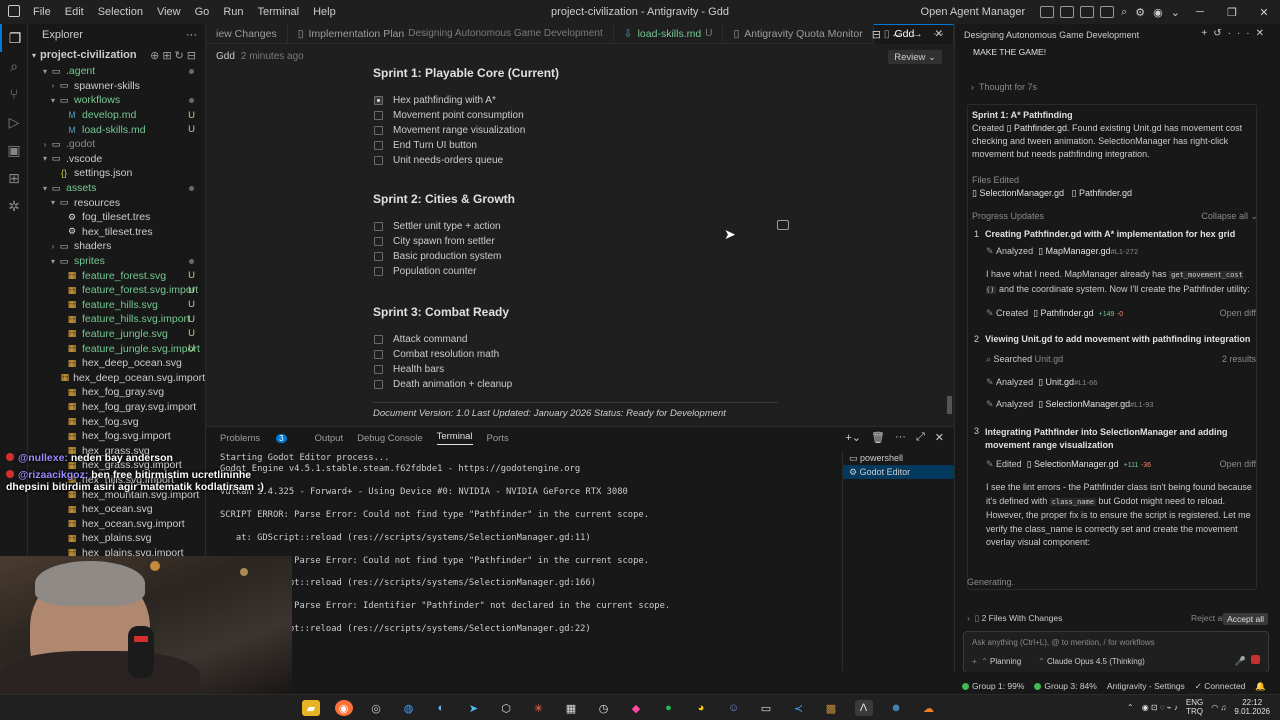 Image resolution: width=1280 pixels, height=720 pixels. Describe the element at coordinates (1018, 193) in the screenshot. I see `file-chip: ▯ SelectionManager.gd` at that location.